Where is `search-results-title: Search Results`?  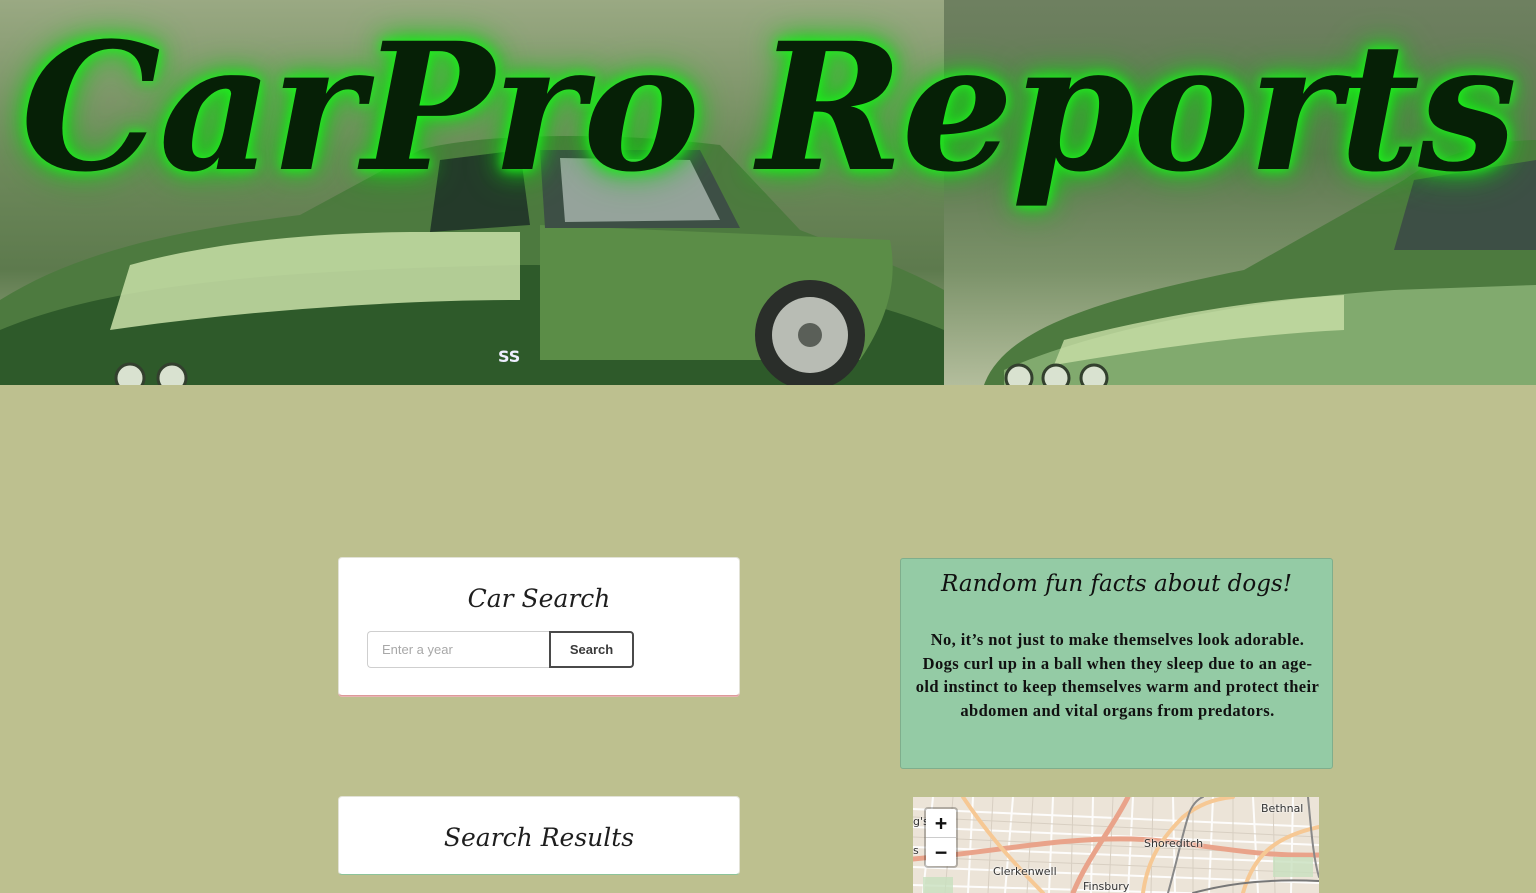
search-results-title: Search Results is located at coordinates (539, 837).